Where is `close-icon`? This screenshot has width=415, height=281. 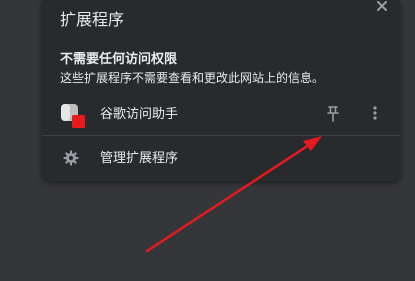
close-icon is located at coordinates (382, 6).